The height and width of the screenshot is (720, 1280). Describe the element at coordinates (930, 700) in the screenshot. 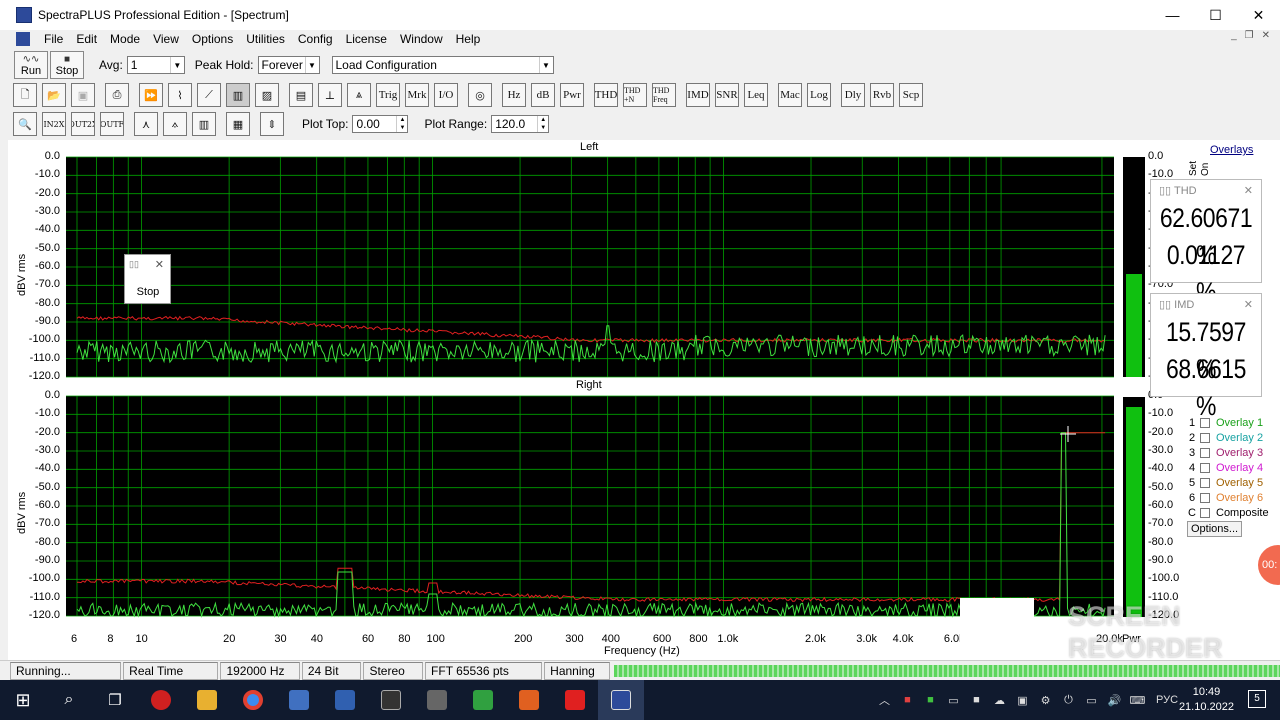

I see `tray-icon-2: ■` at that location.